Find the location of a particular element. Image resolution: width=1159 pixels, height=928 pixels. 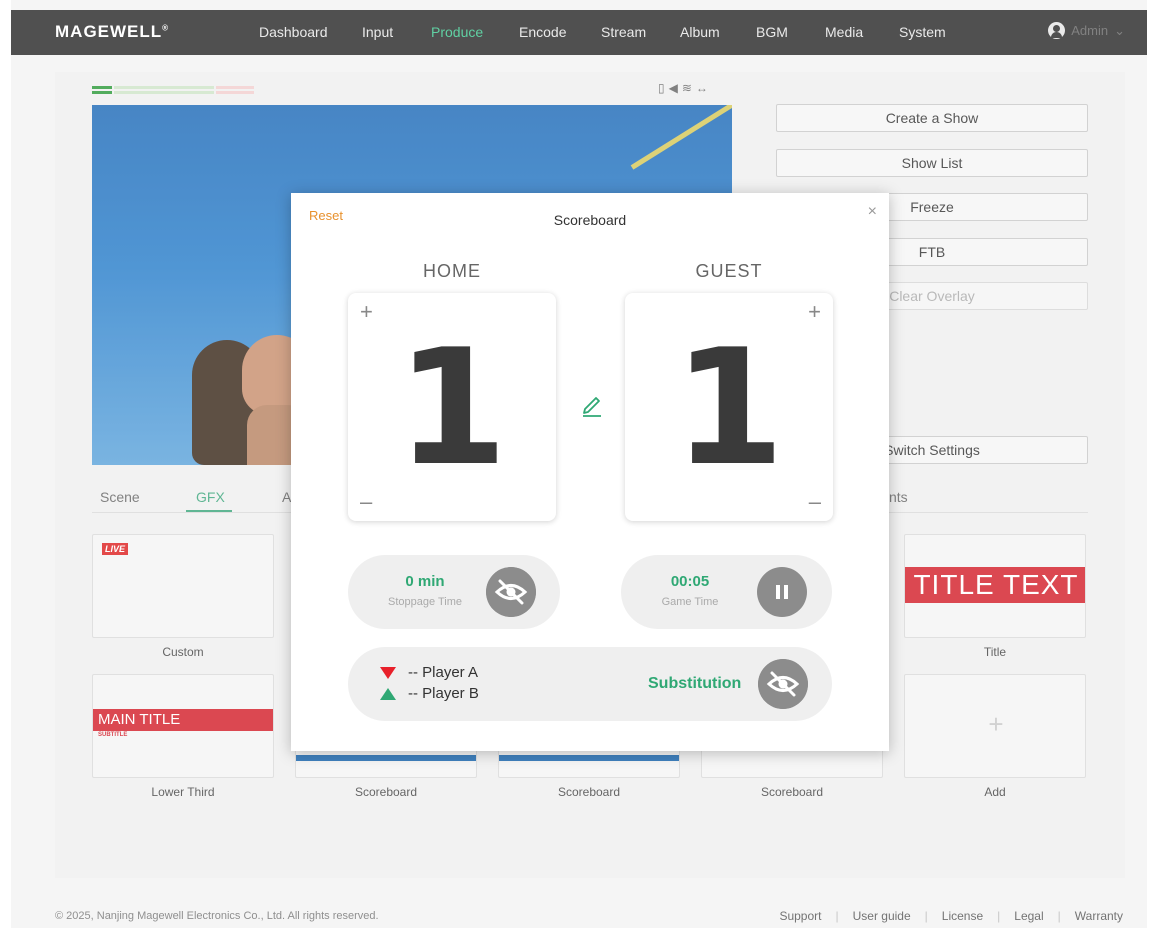

home-team-name: HOME is located at coordinates (452, 271).